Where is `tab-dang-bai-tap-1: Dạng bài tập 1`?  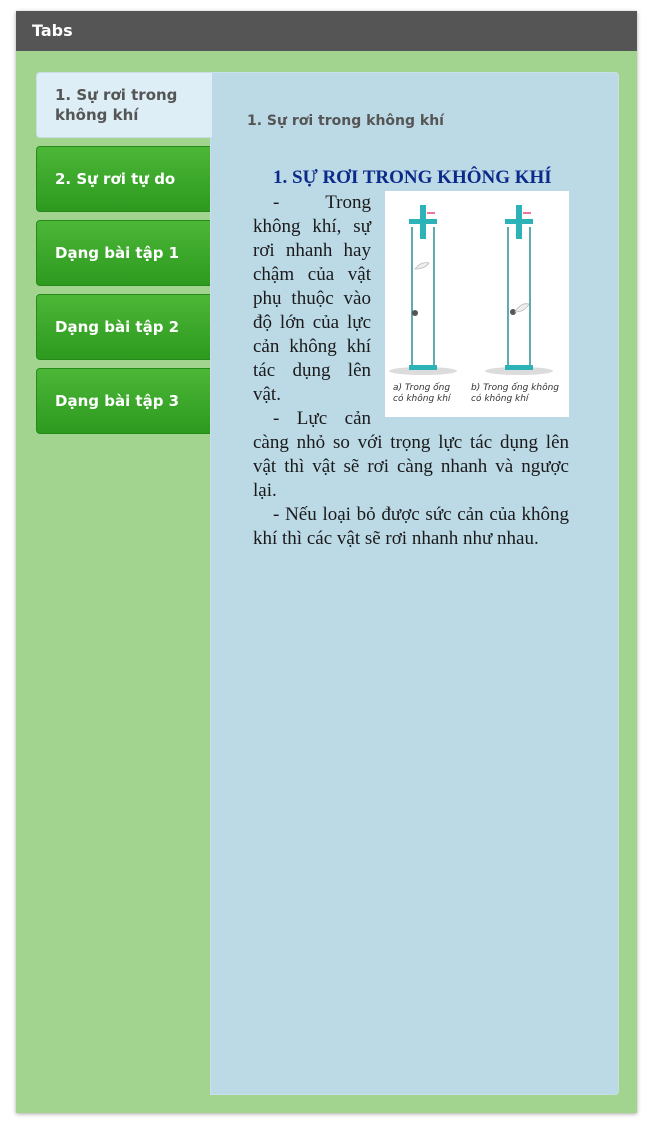
tab-dang-bai-tap-1: Dạng bài tập 1 is located at coordinates (123, 253).